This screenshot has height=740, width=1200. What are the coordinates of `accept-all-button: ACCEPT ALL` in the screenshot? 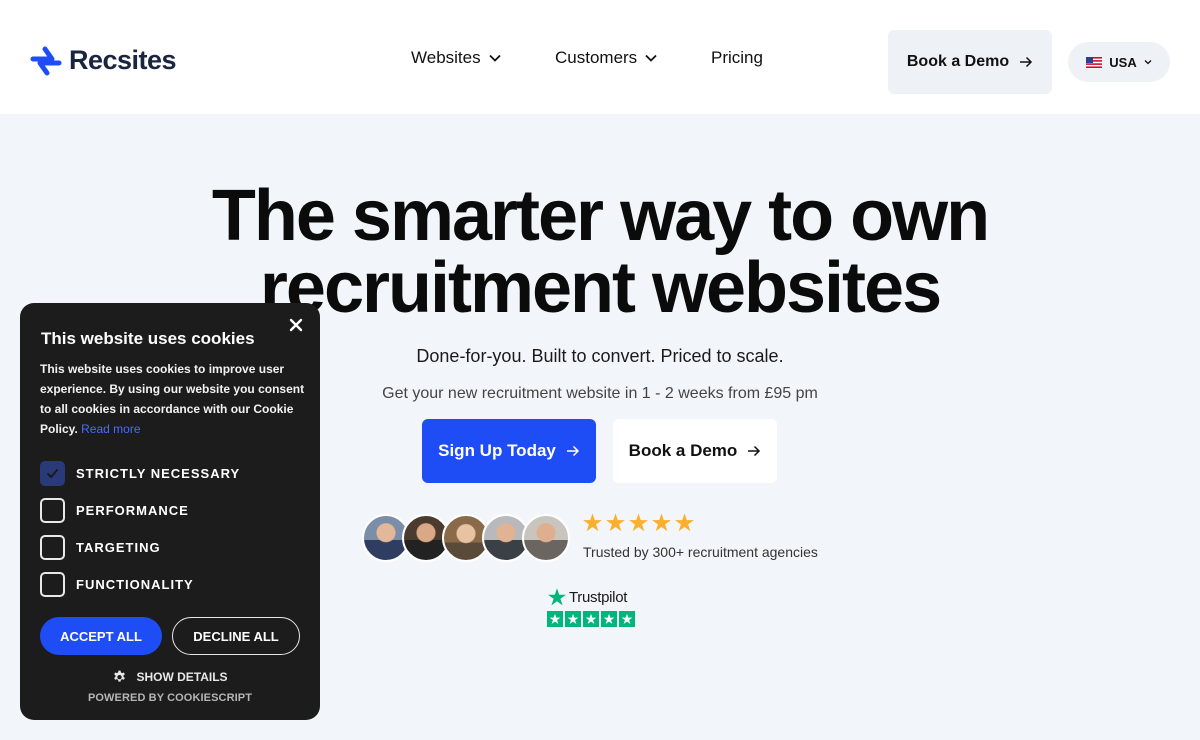 It's located at (101, 636).